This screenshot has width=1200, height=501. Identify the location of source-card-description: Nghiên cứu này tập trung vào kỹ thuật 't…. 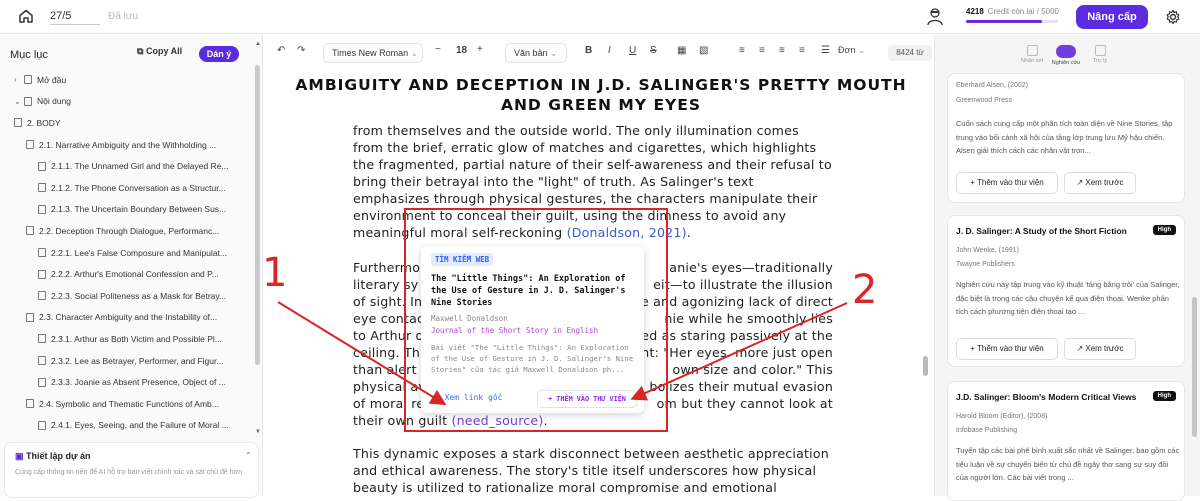
(1068, 298).